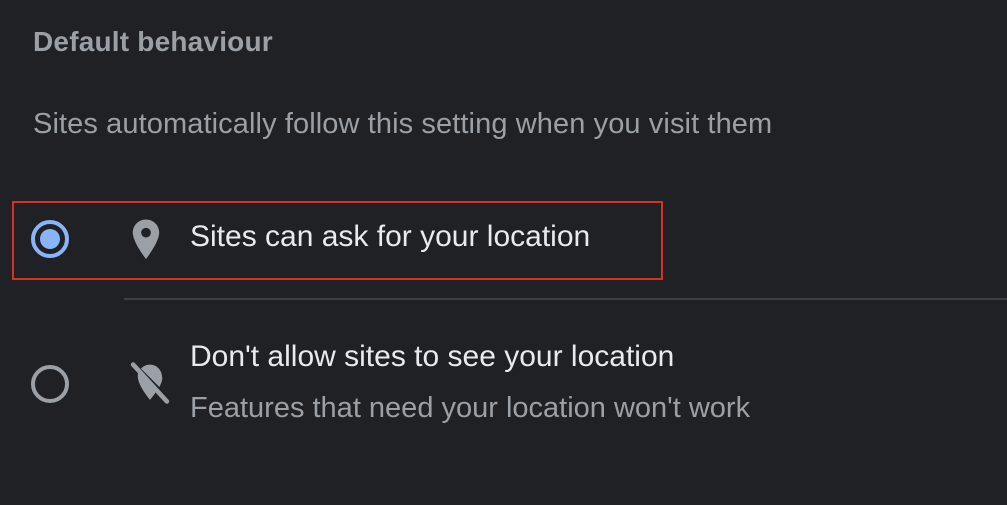  Describe the element at coordinates (153, 41) in the screenshot. I see `section-heading: Default behaviour` at that location.